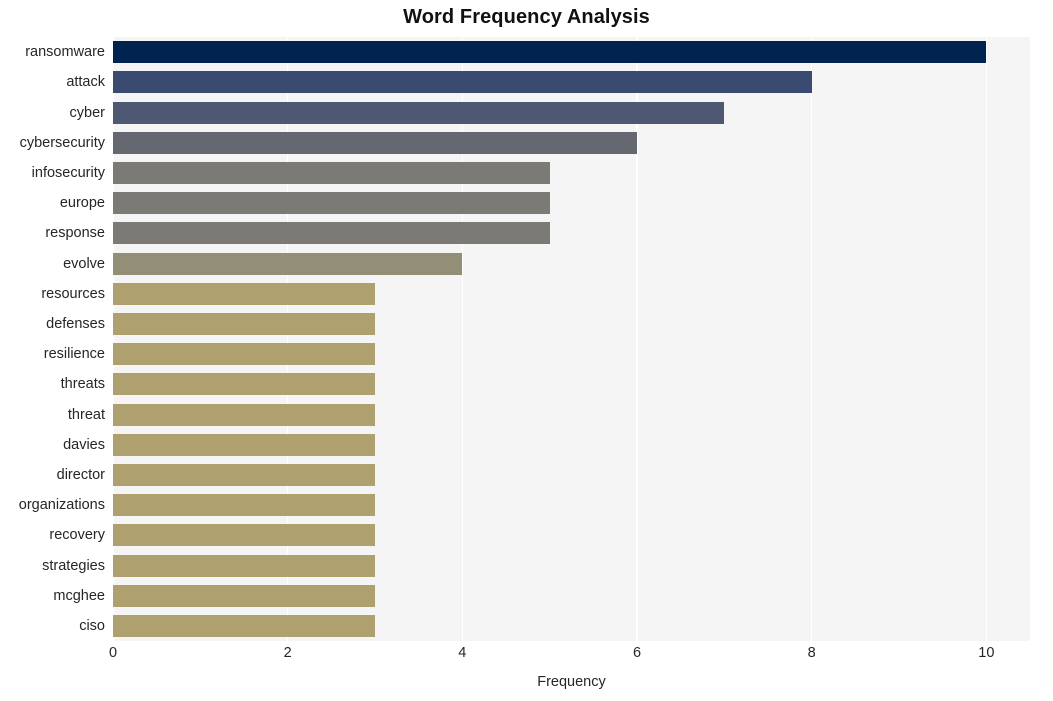 The width and height of the screenshot is (1053, 701). What do you see at coordinates (92, 625) in the screenshot?
I see `y-tick-label-ciso: ciso` at bounding box center [92, 625].